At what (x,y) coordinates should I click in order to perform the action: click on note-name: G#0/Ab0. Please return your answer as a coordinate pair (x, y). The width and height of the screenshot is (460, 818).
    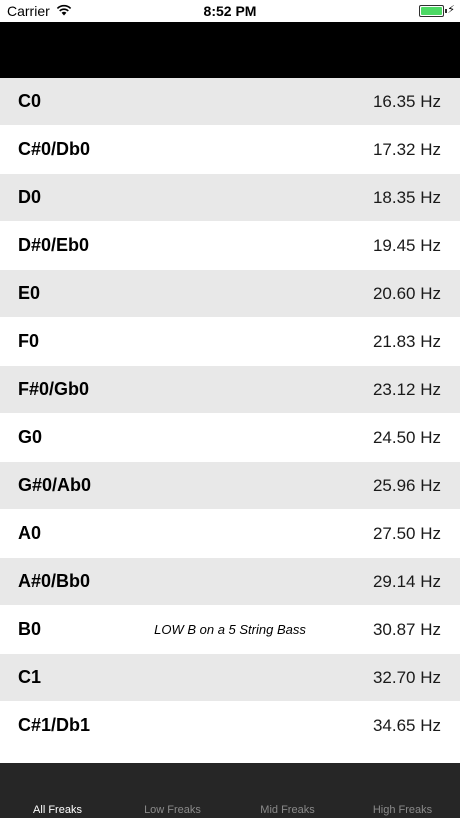
    Looking at the image, I should click on (55, 485).